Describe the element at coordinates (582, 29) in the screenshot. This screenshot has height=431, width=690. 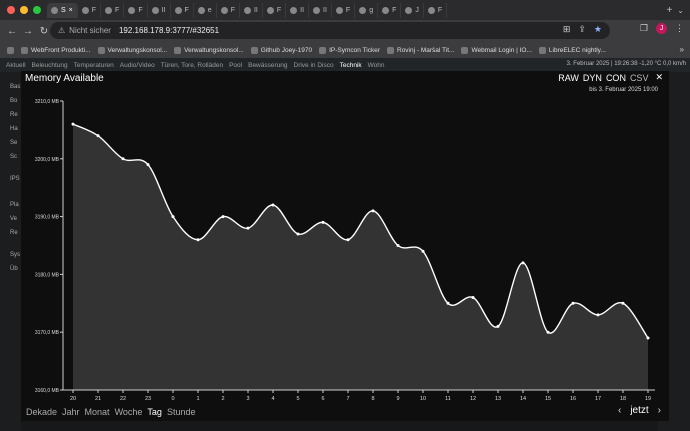
I see `share-icon: ⇪` at that location.